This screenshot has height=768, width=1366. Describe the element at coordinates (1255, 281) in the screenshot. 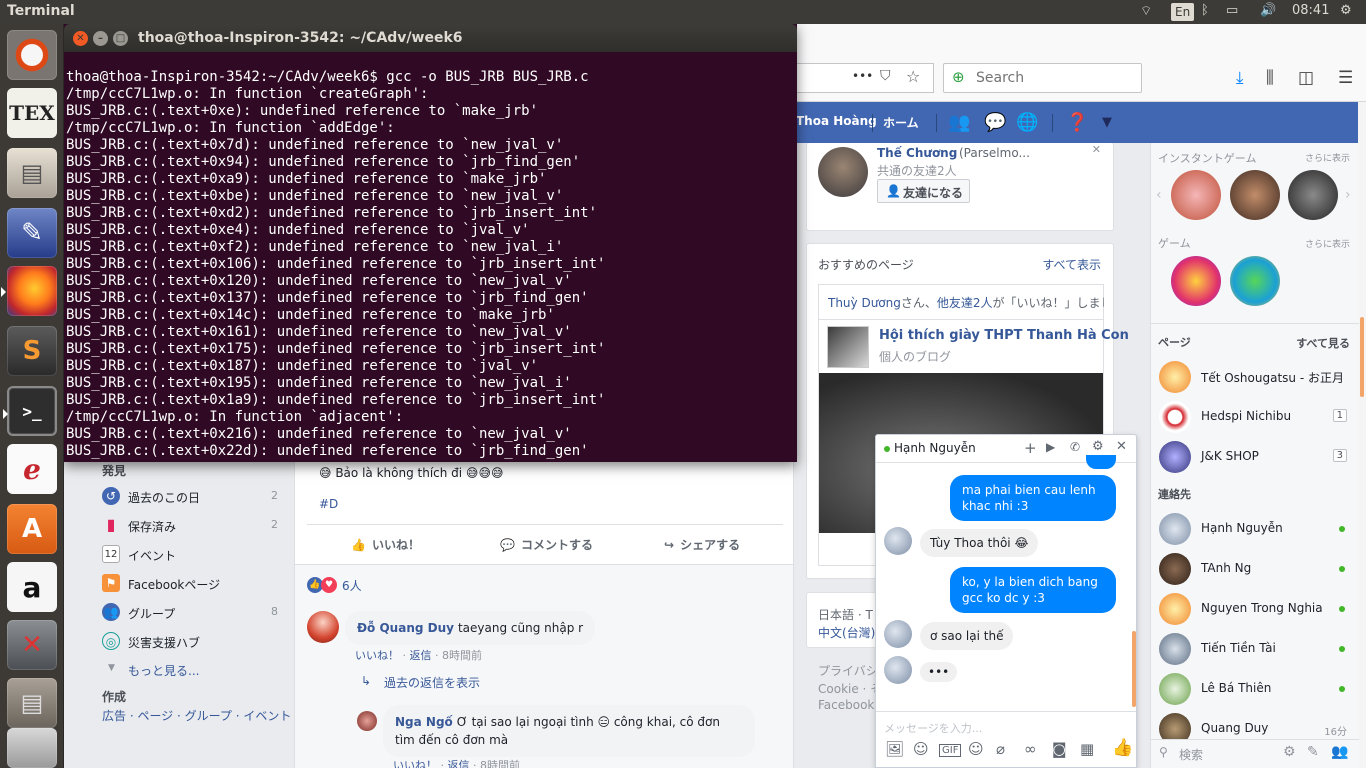

I see `game-bird-icon` at that location.